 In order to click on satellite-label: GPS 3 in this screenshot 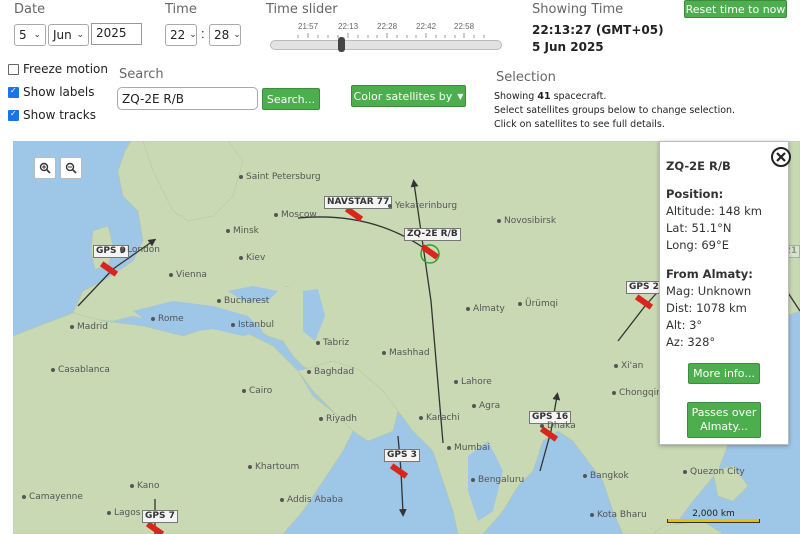, I will do `click(402, 455)`.